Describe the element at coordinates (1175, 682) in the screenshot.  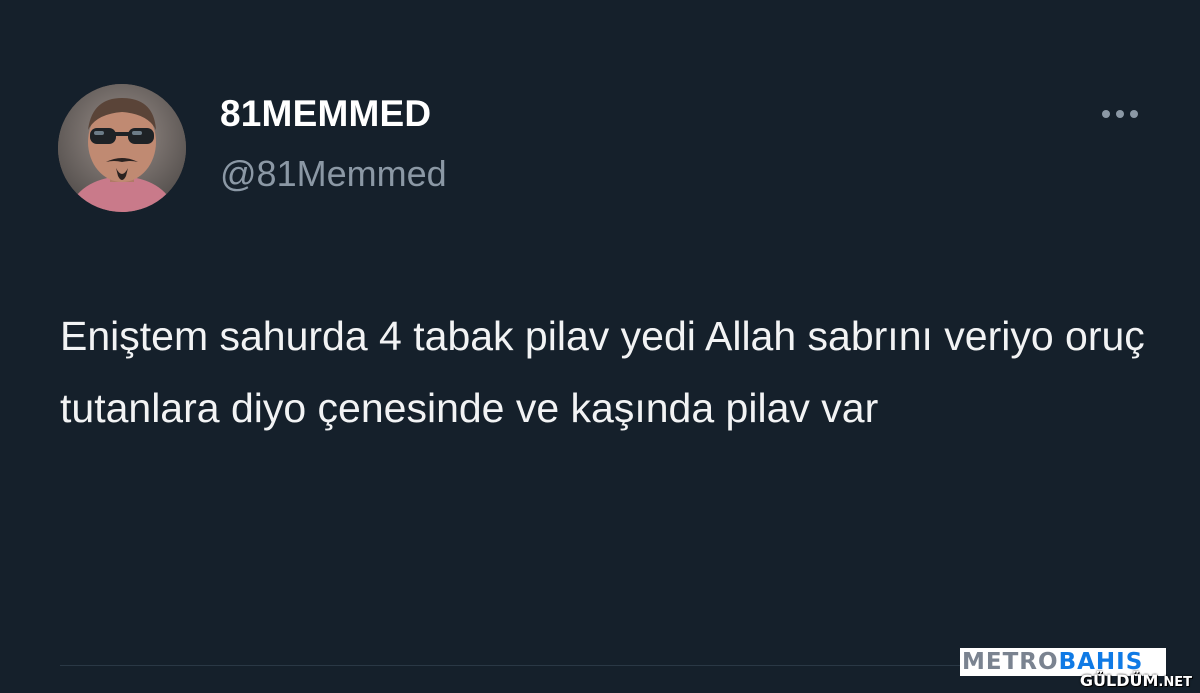
I see `watermark-guldum-suffix: .NET` at that location.